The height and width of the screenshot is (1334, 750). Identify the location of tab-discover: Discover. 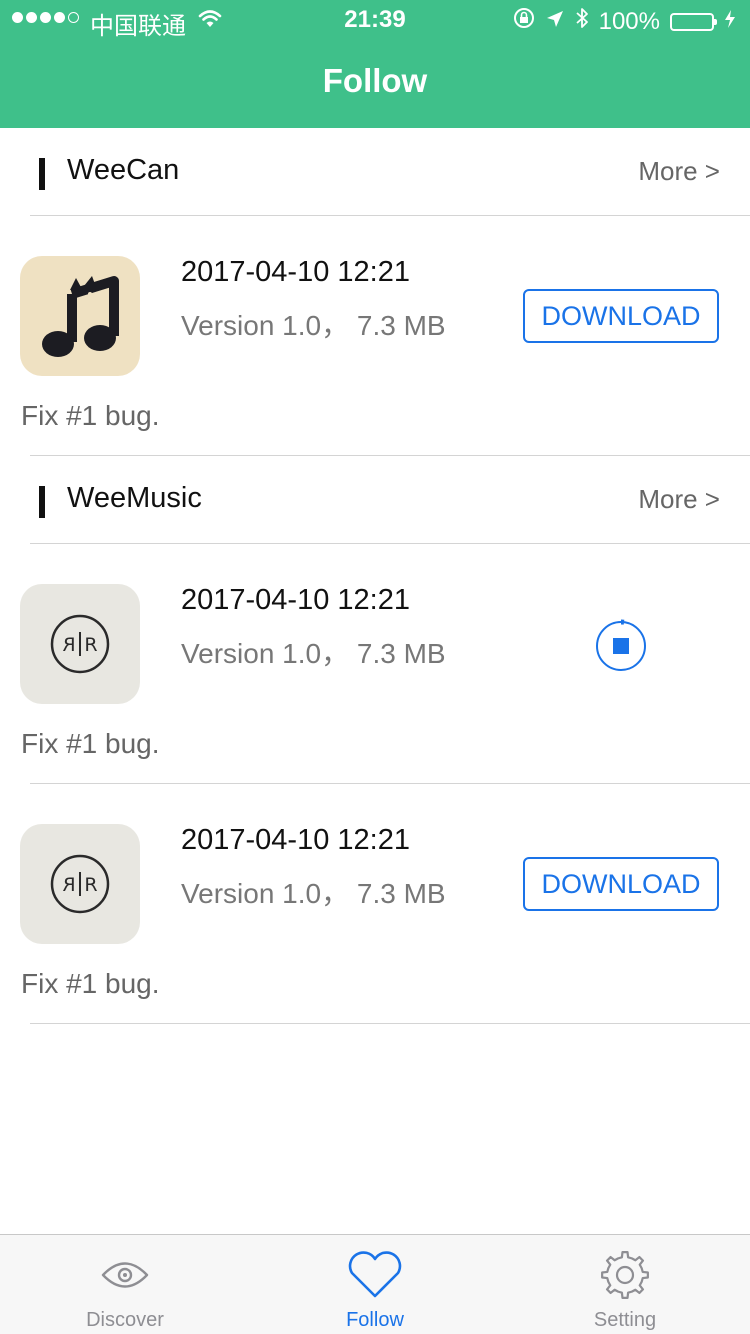
(125, 1284).